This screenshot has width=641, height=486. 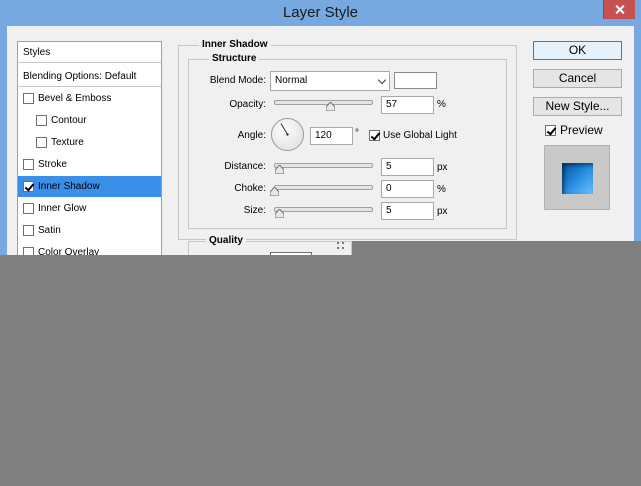 What do you see at coordinates (52, 164) in the screenshot?
I see `style-item-label: Stroke` at bounding box center [52, 164].